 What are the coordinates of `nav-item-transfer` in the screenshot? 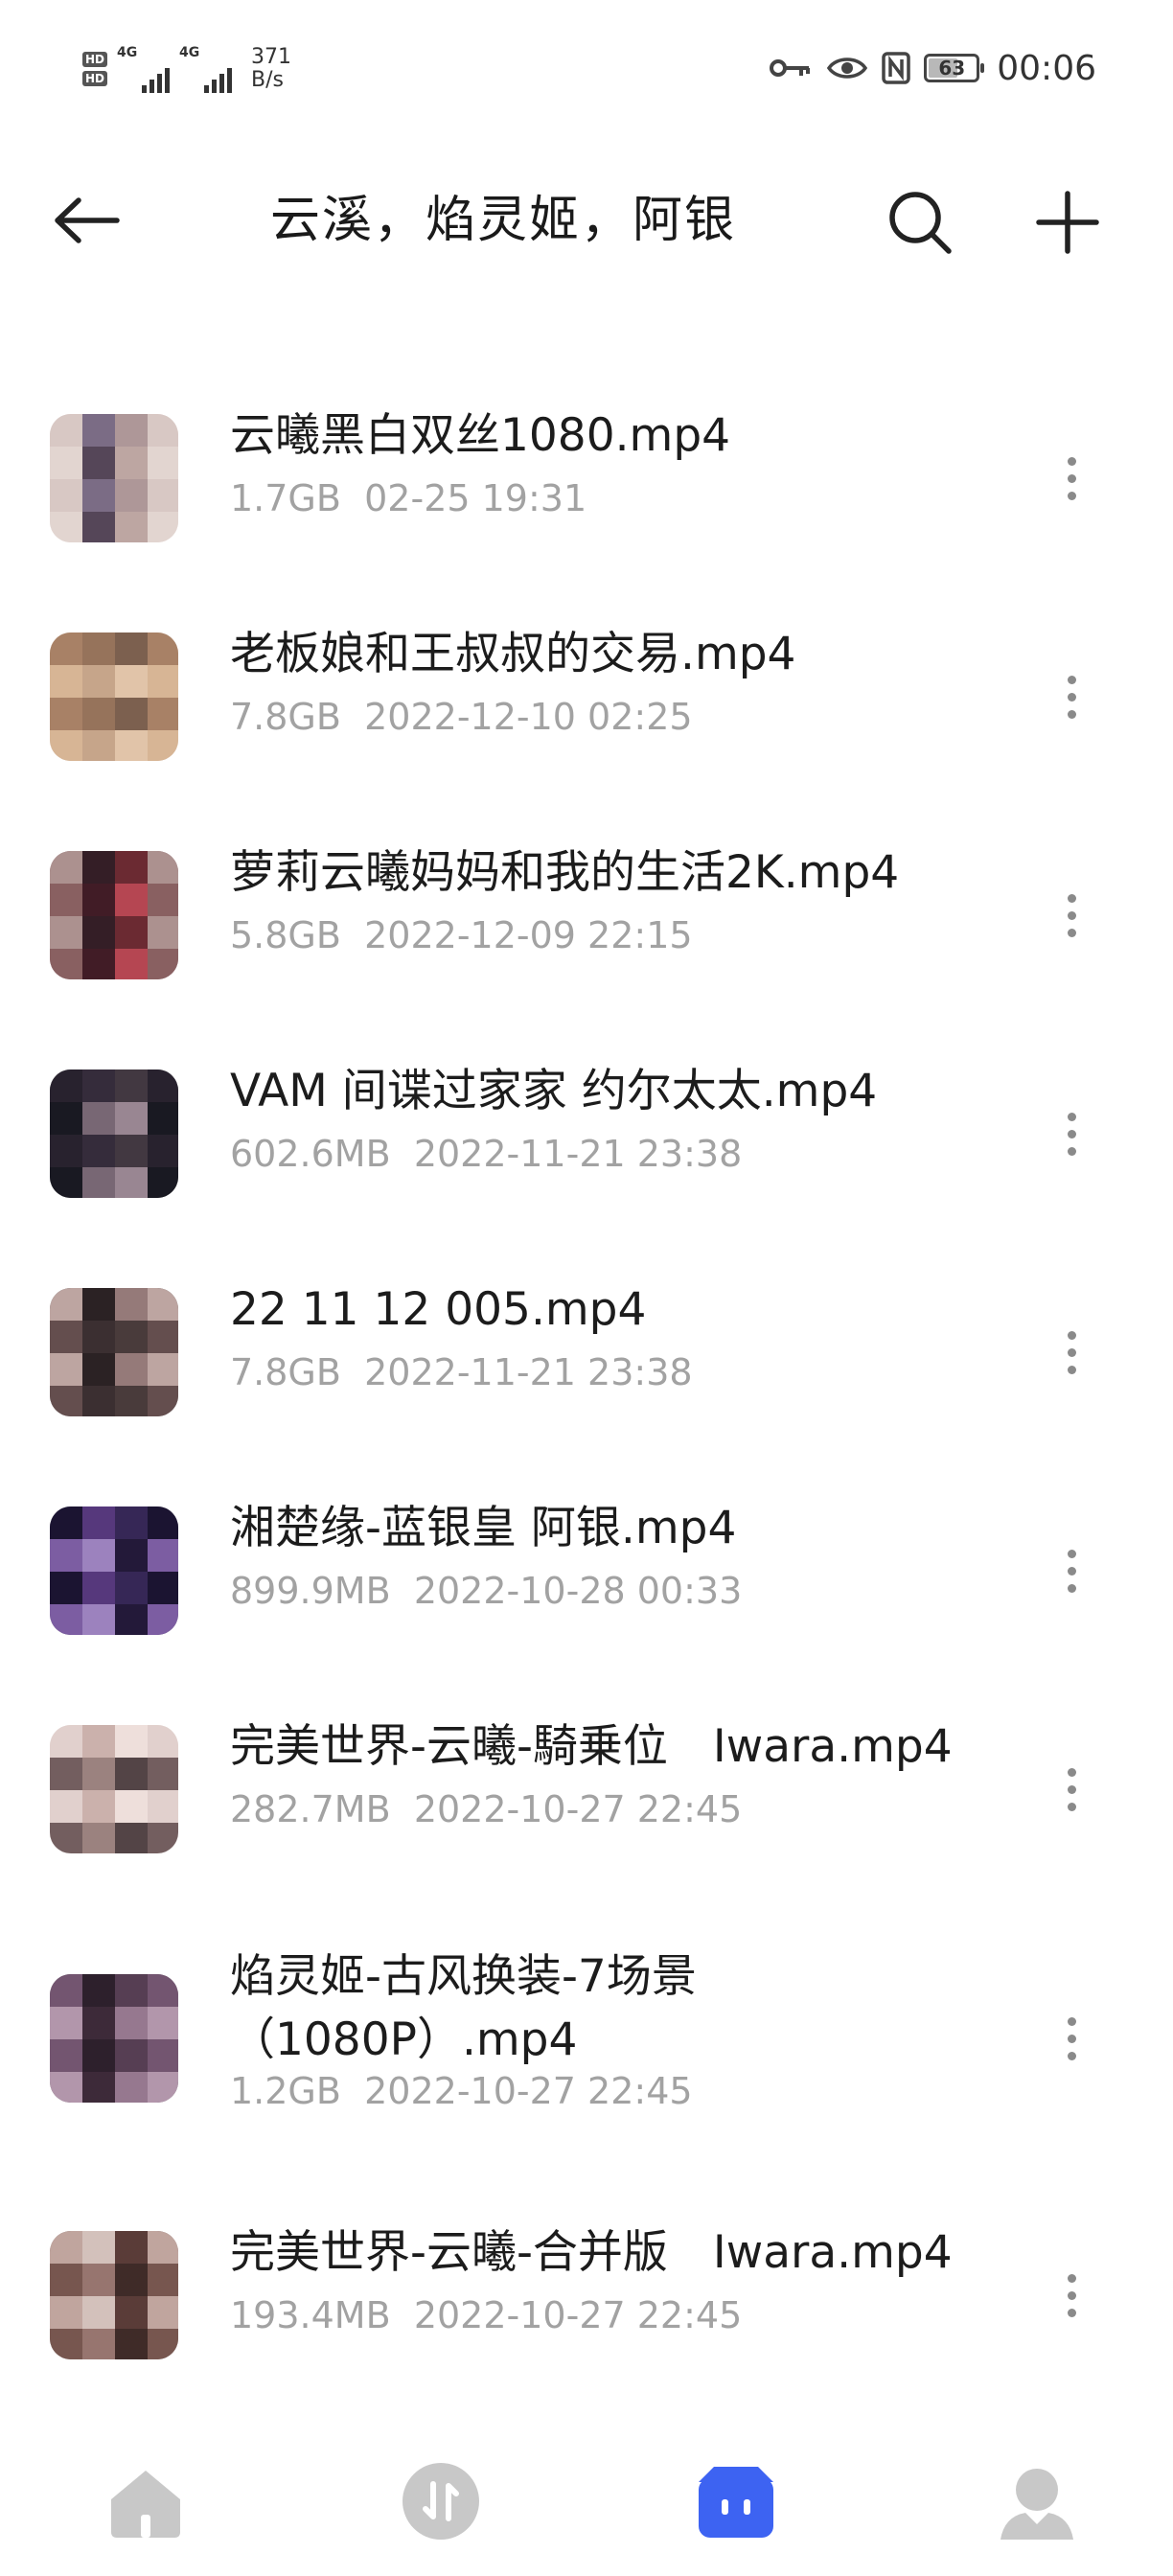 It's located at (441, 2501).